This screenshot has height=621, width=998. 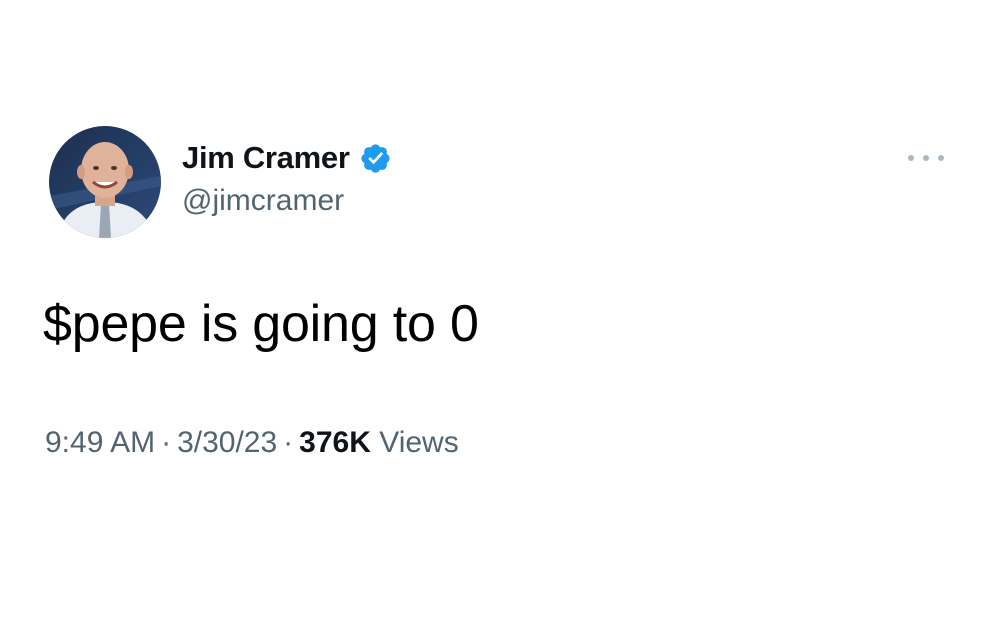 I want to click on tweet-meta: 9:49 AM · 3/30/23 · 376K Views, so click(x=252, y=443).